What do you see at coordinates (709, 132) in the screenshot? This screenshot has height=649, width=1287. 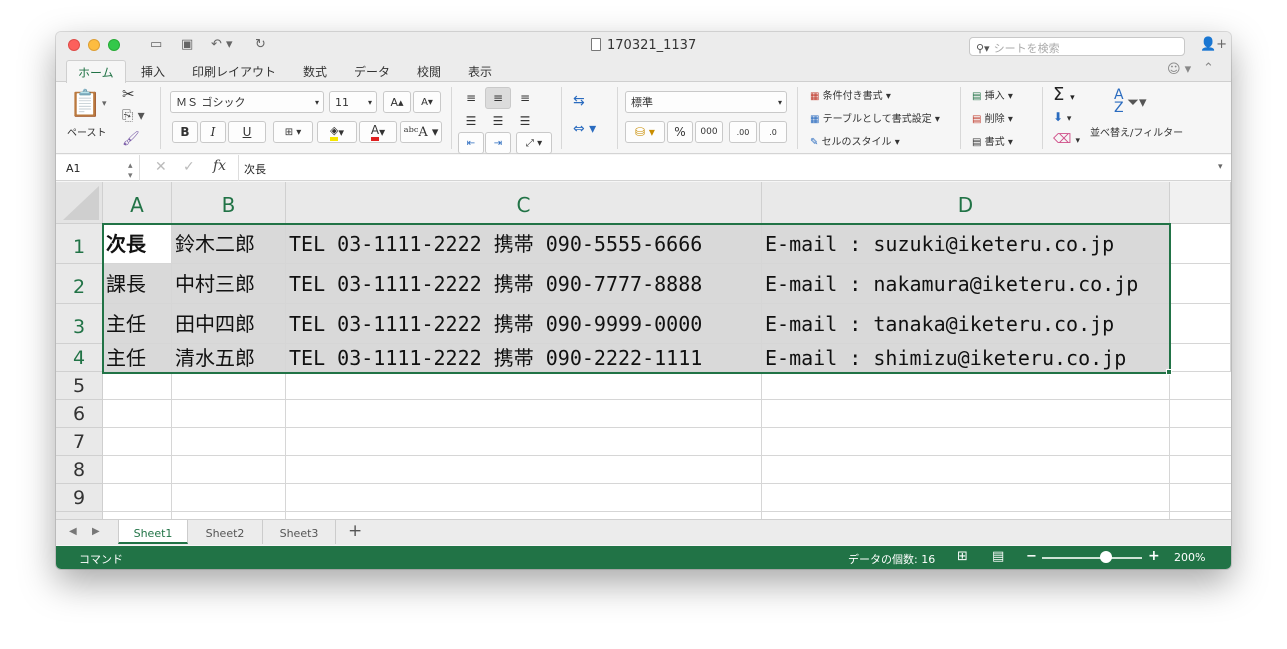 I see `comma-style-button: 000` at bounding box center [709, 132].